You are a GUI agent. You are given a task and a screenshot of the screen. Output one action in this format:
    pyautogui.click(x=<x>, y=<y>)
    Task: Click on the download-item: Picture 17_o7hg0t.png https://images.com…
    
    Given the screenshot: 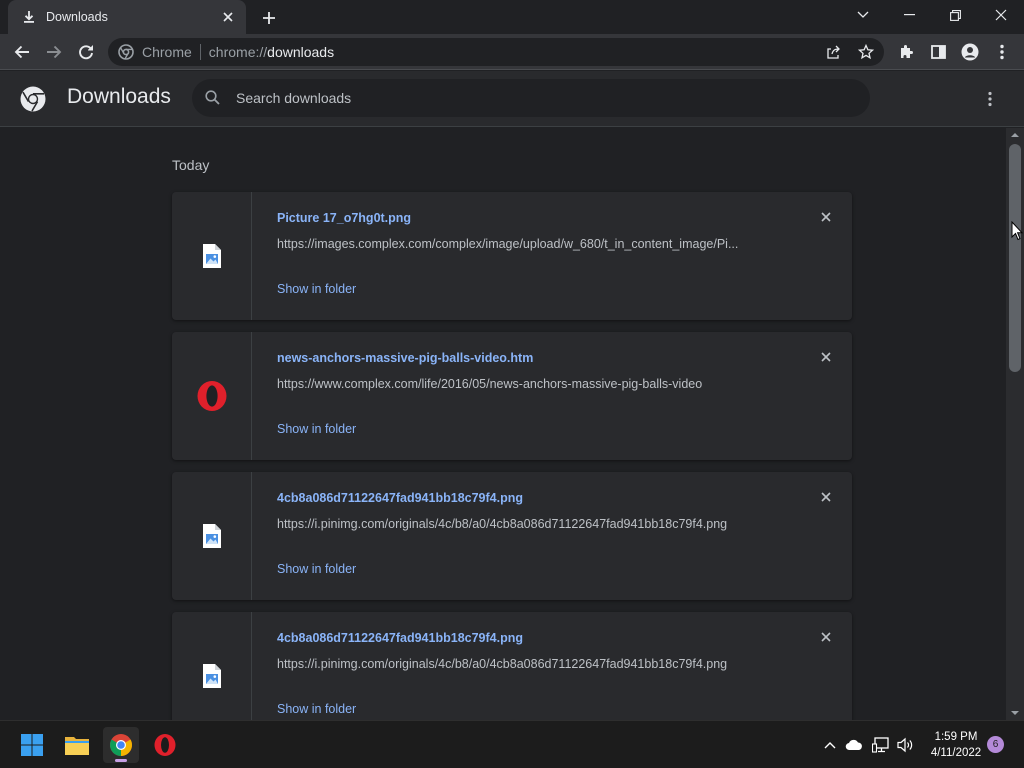 What is the action you would take?
    pyautogui.click(x=512, y=256)
    